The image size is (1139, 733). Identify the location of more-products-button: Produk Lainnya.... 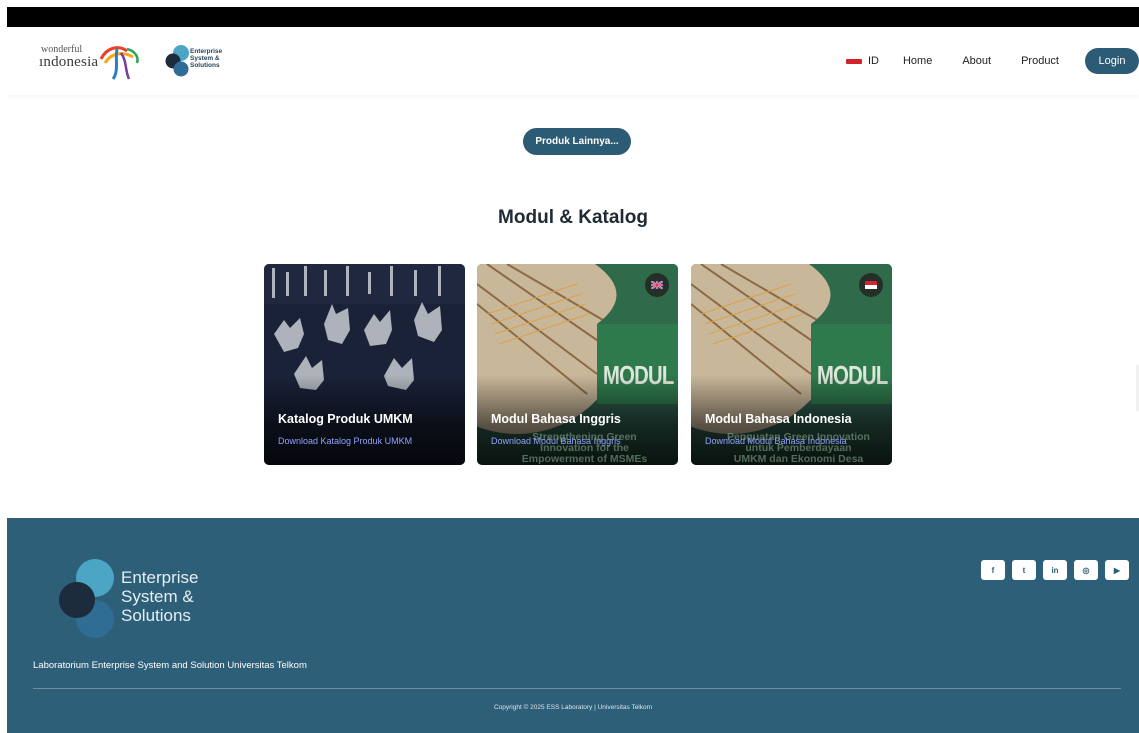
(577, 141).